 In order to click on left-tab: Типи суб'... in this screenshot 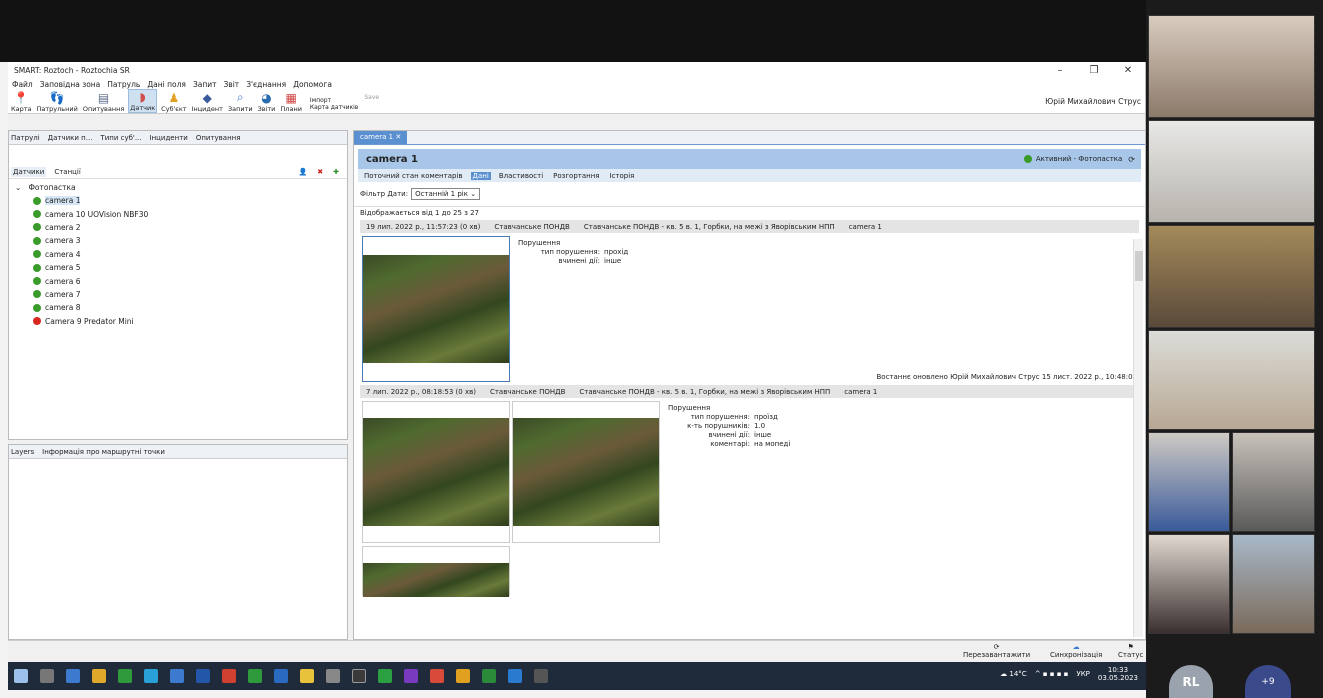, I will do `click(120, 138)`.